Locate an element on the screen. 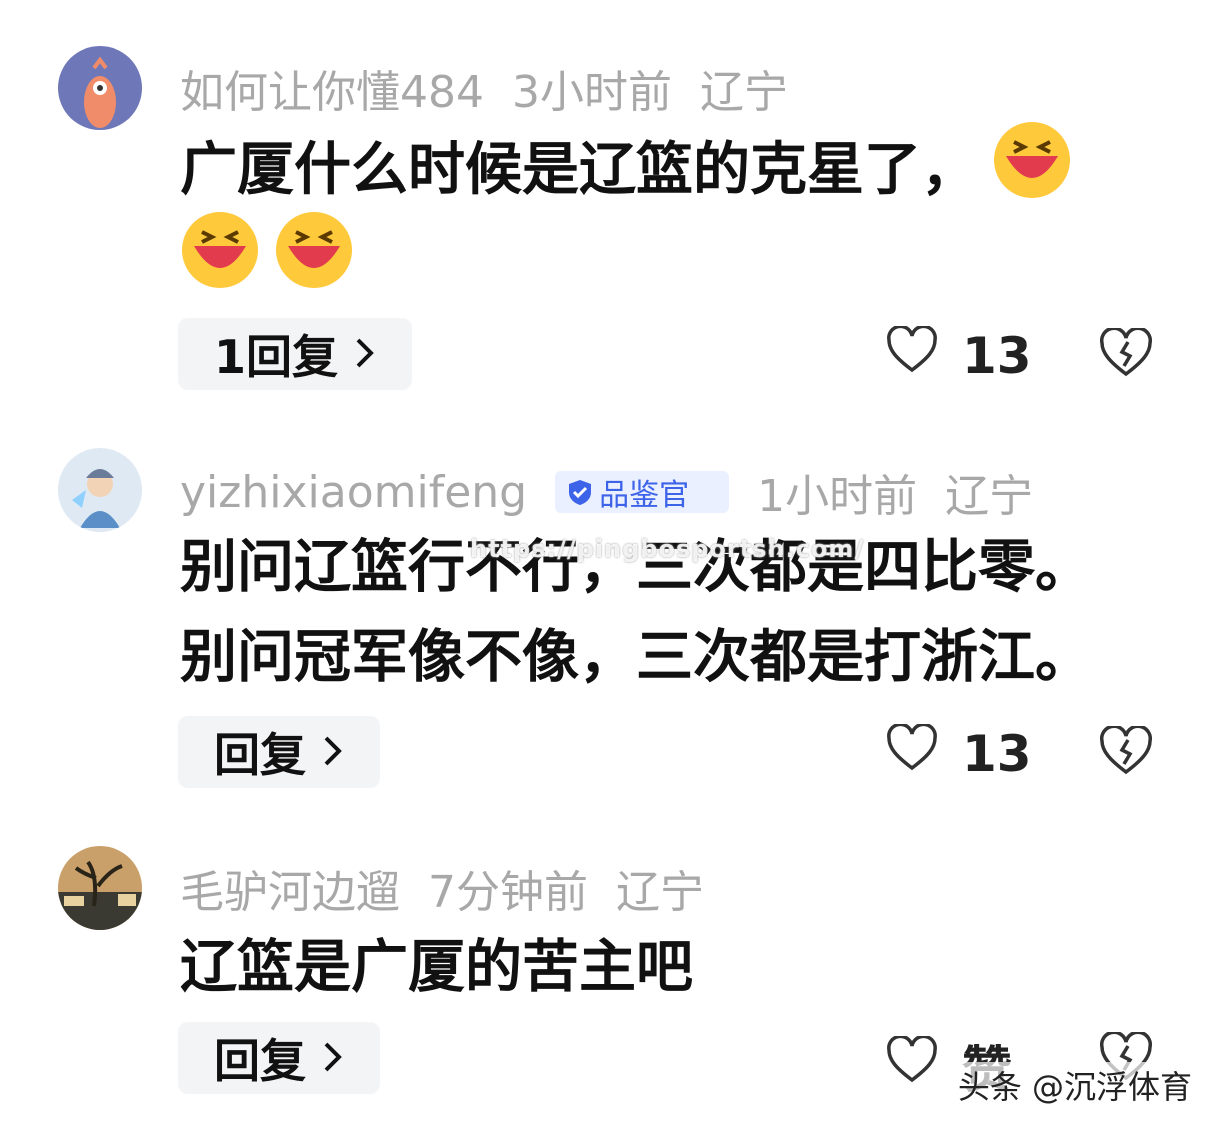 The width and height of the screenshot is (1220, 1134). comment-meta: yizhixiaomifeng 品鉴官 1小时前 辽宁 is located at coordinates (620, 492).